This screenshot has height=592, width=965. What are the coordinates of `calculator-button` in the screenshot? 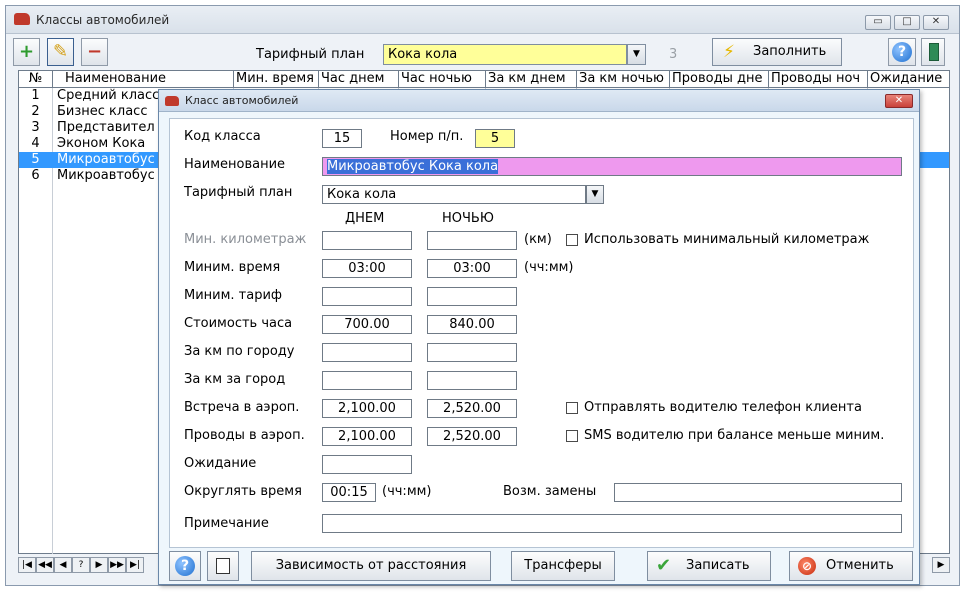 It's located at (223, 566).